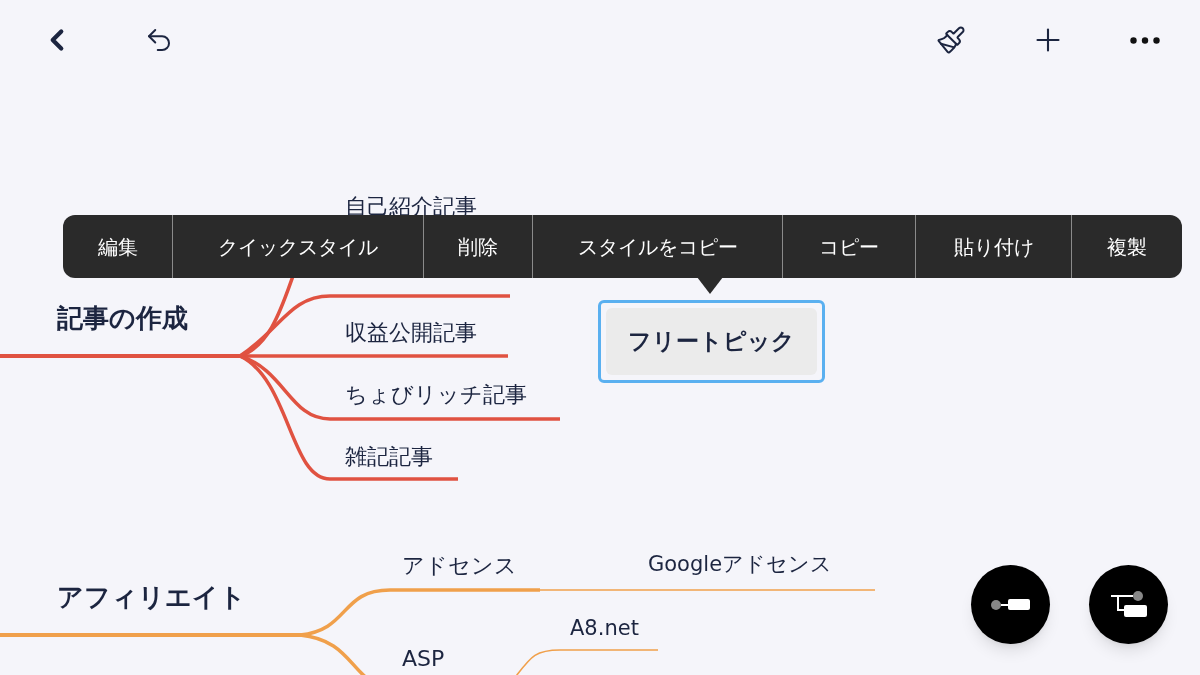 The height and width of the screenshot is (675, 1200). I want to click on menu-item: クイックスタイル, so click(297, 246).